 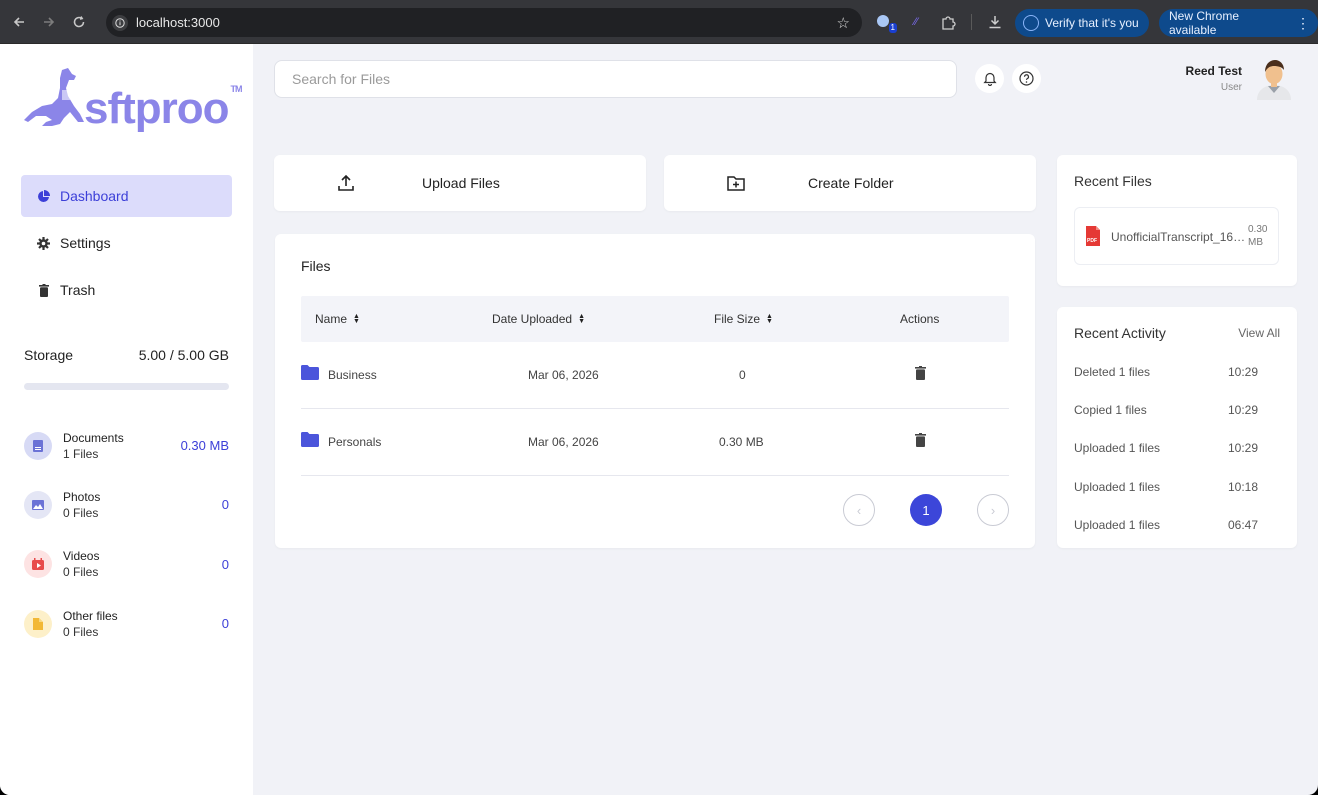 I want to click on next-page-button: ›, so click(x=993, y=510).